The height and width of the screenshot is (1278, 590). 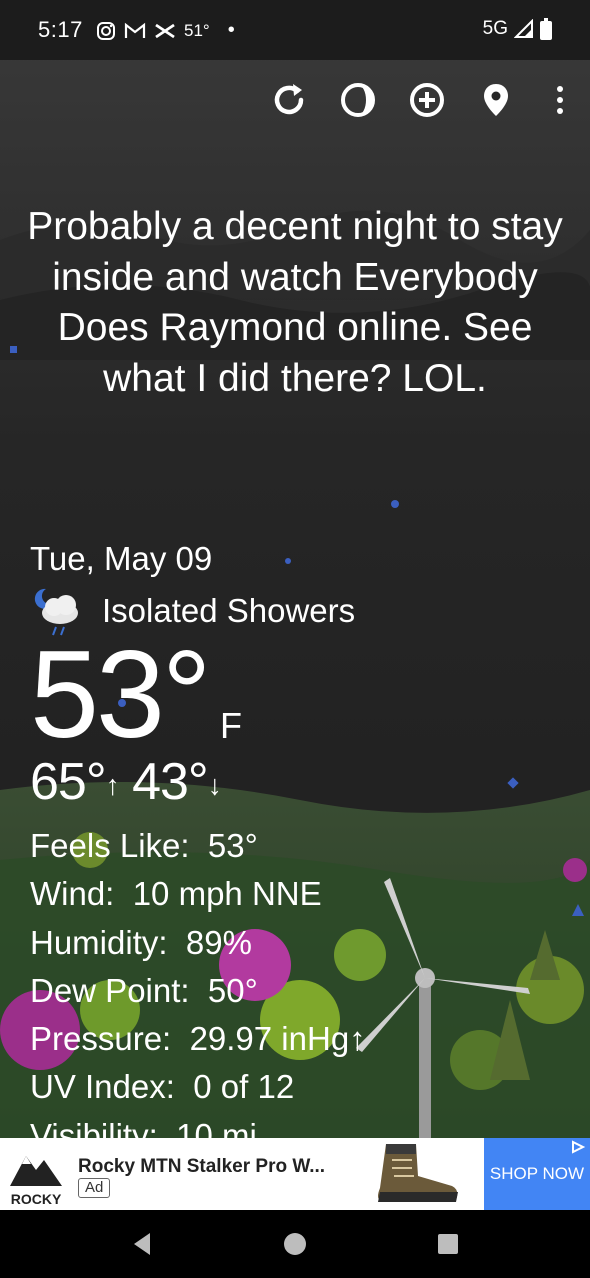 I want to click on more-options-button, so click(x=560, y=100).